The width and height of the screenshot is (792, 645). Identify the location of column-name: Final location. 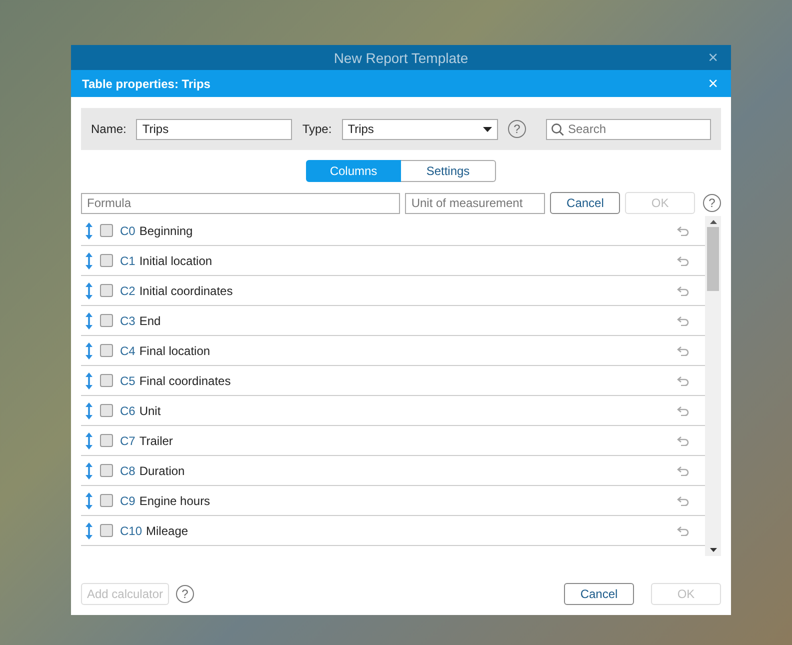
(408, 351).